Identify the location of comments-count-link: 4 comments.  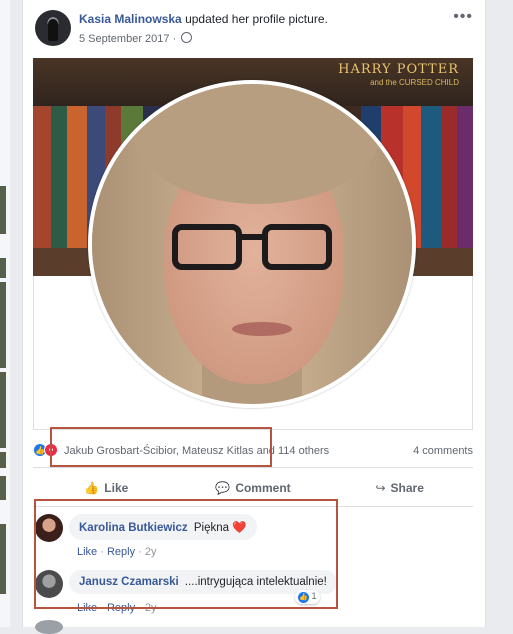
(443, 451).